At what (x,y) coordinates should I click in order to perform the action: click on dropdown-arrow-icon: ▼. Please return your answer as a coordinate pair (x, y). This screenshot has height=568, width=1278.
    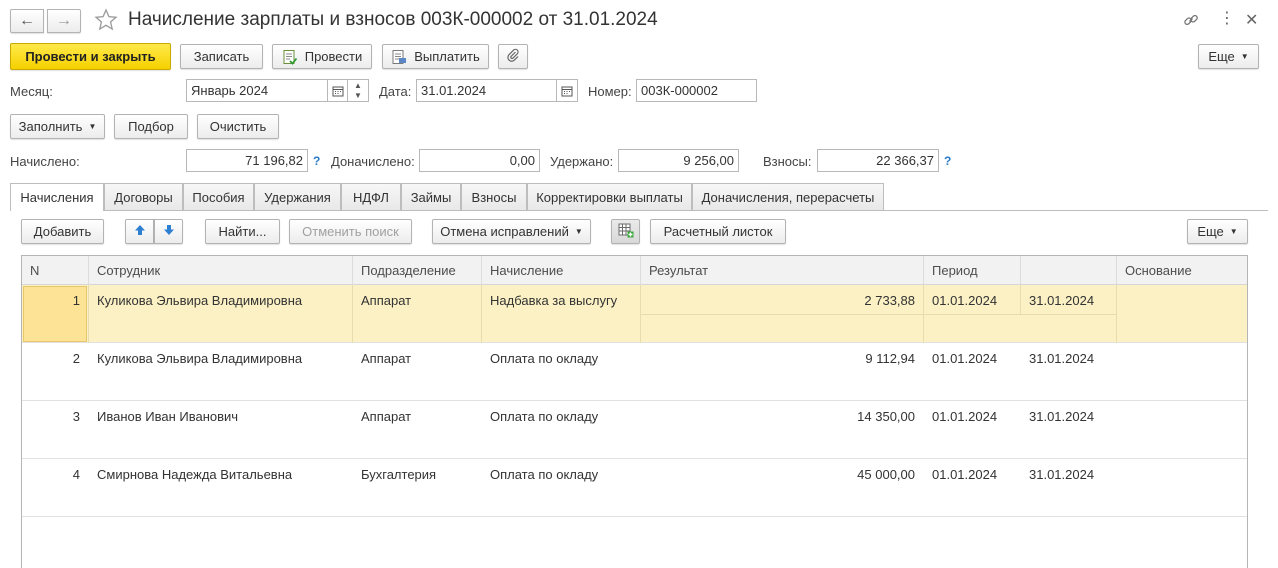
    Looking at the image, I should click on (1233, 231).